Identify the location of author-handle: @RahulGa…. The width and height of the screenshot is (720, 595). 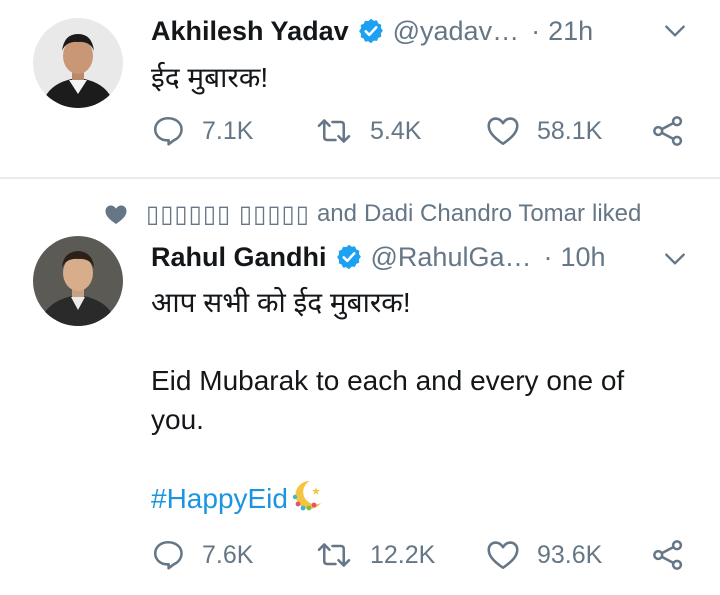
(451, 257).